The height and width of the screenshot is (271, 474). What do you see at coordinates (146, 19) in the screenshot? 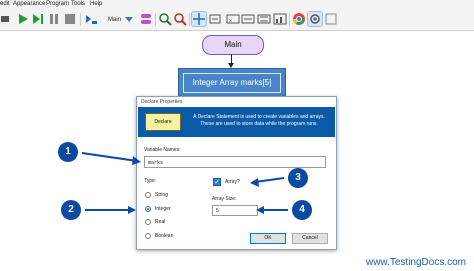
I see `layout-icon` at bounding box center [146, 19].